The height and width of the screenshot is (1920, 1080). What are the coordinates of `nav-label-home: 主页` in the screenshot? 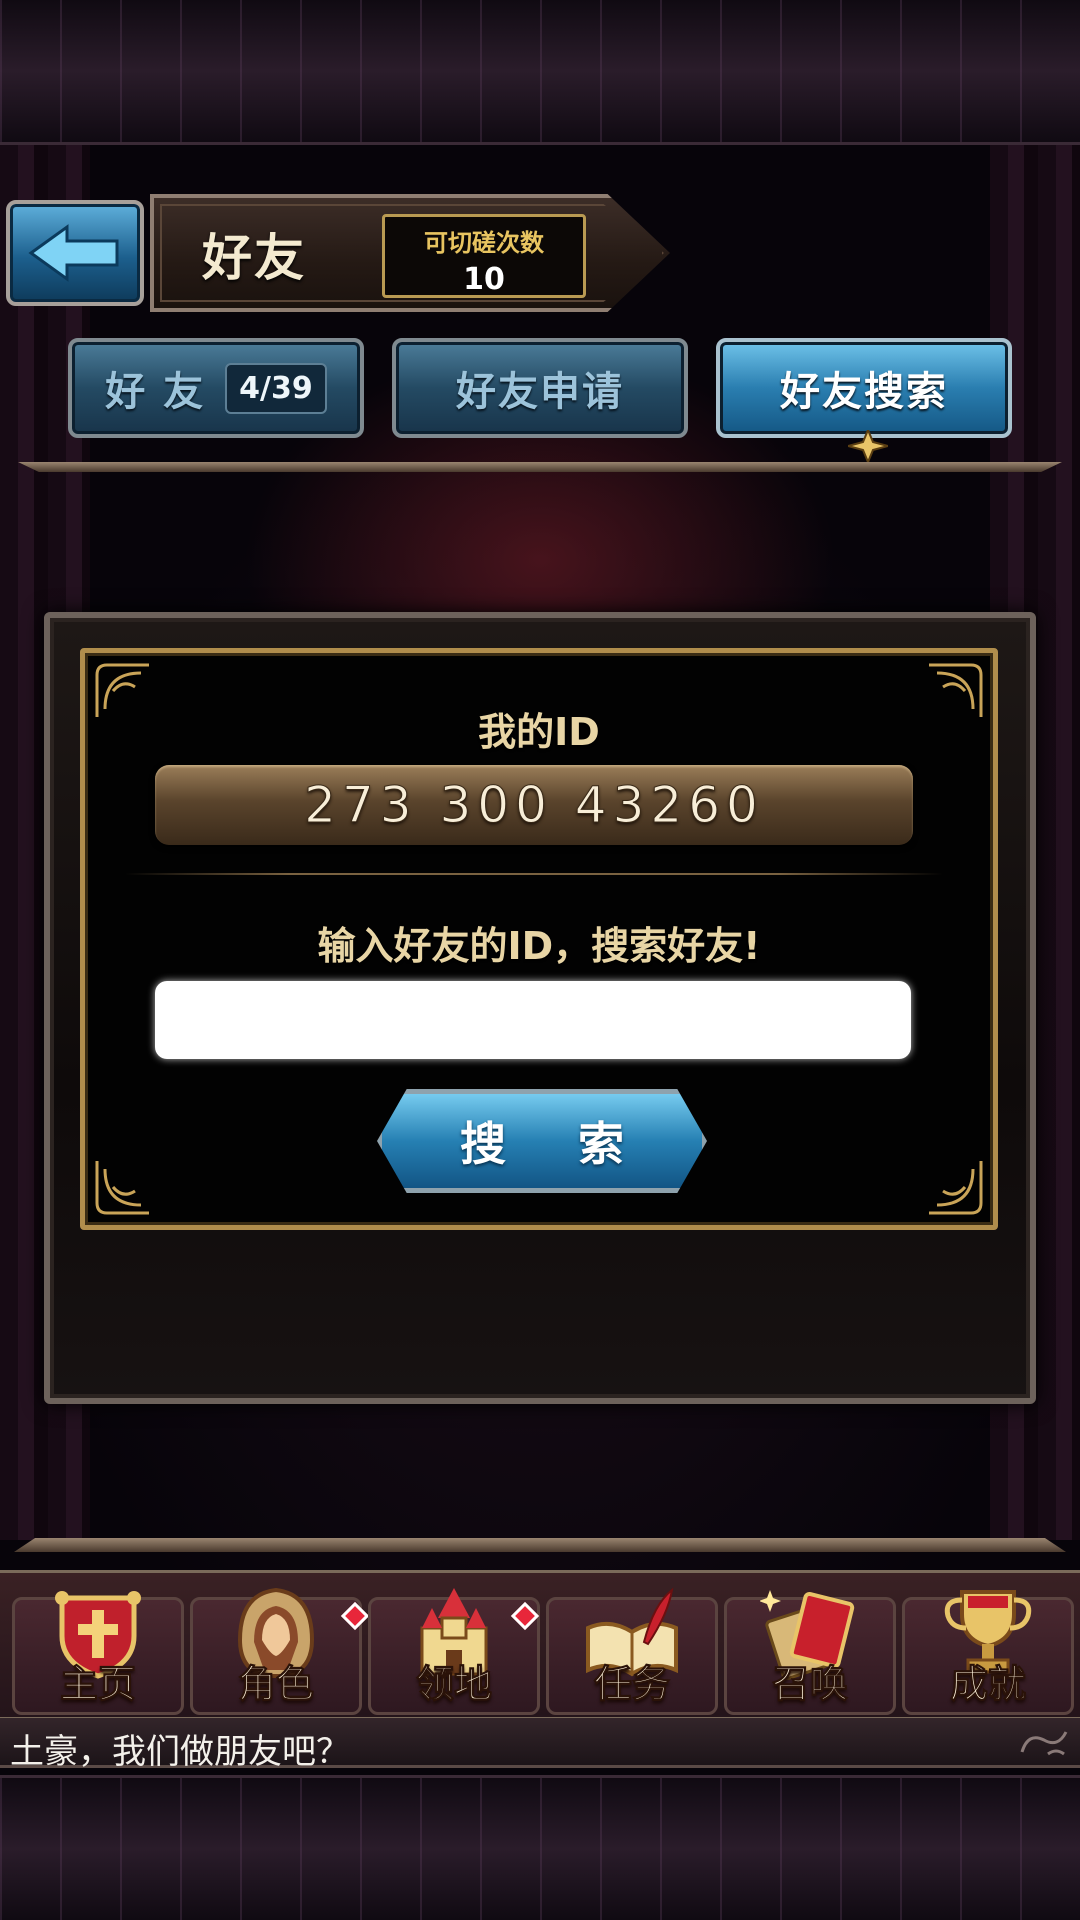 It's located at (97, 1684).